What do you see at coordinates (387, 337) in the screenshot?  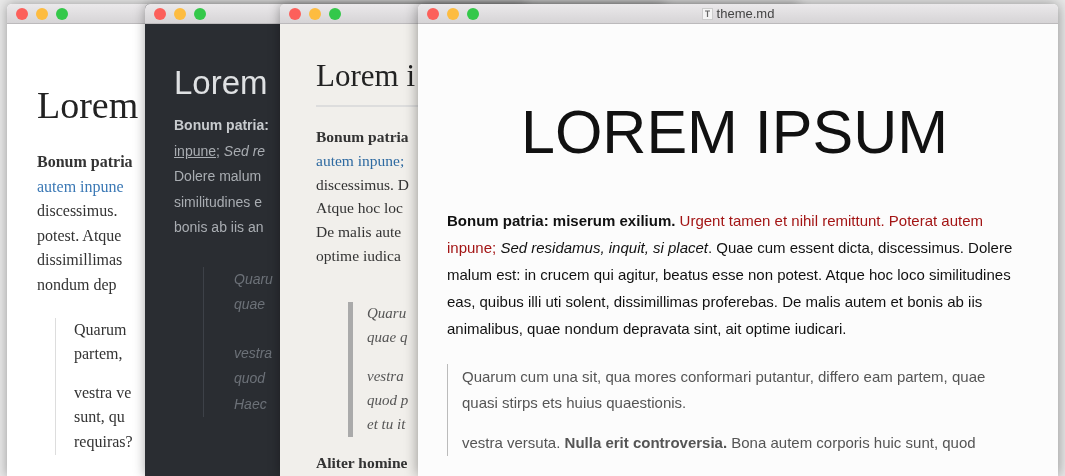 I see `quote-line: quae q` at bounding box center [387, 337].